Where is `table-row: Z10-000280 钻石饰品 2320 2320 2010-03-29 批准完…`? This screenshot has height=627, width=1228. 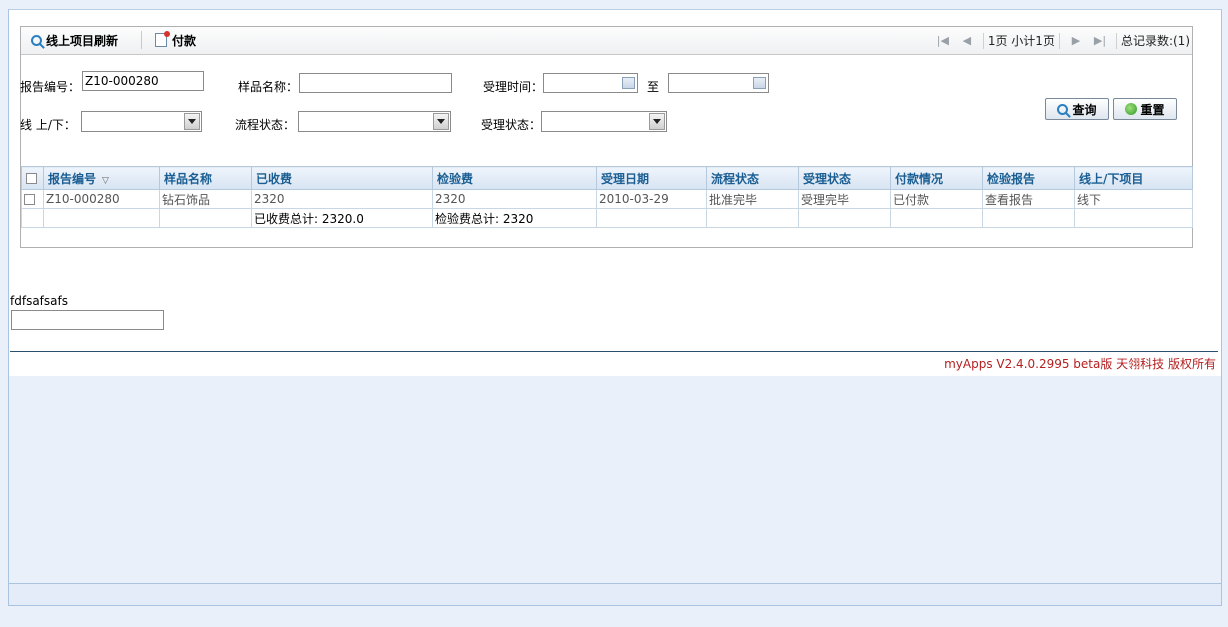
table-row: Z10-000280 钻石饰品 2320 2320 2010-03-29 批准完… is located at coordinates (607, 199).